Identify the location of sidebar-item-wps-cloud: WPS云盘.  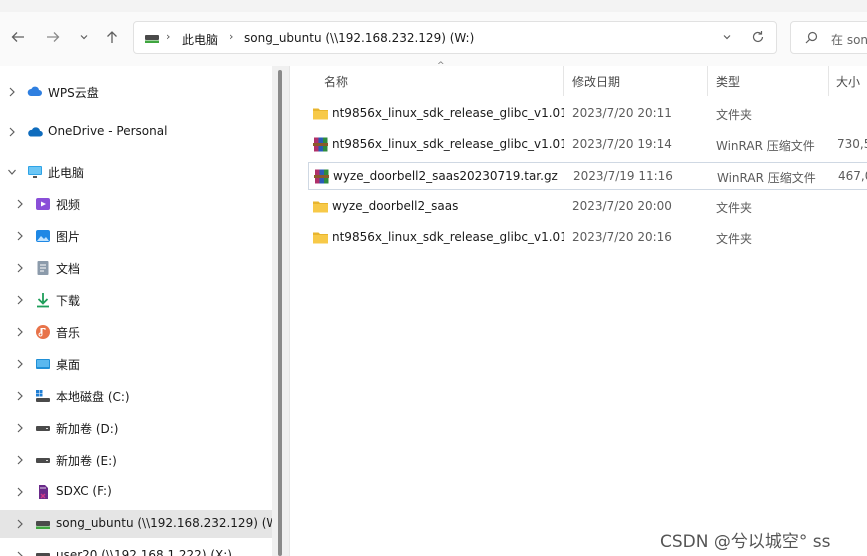
(136, 92).